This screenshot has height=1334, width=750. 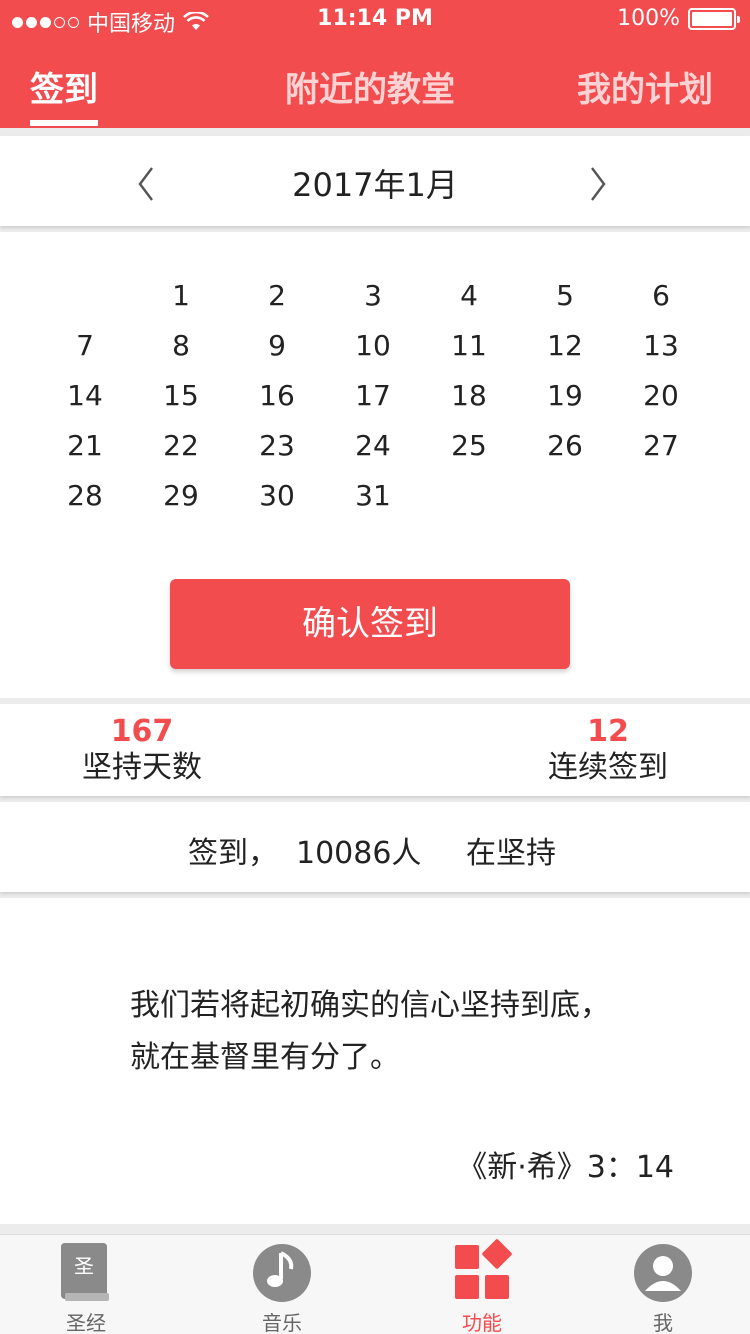 What do you see at coordinates (86, 1322) in the screenshot?
I see `nav-label-bible: 圣经` at bounding box center [86, 1322].